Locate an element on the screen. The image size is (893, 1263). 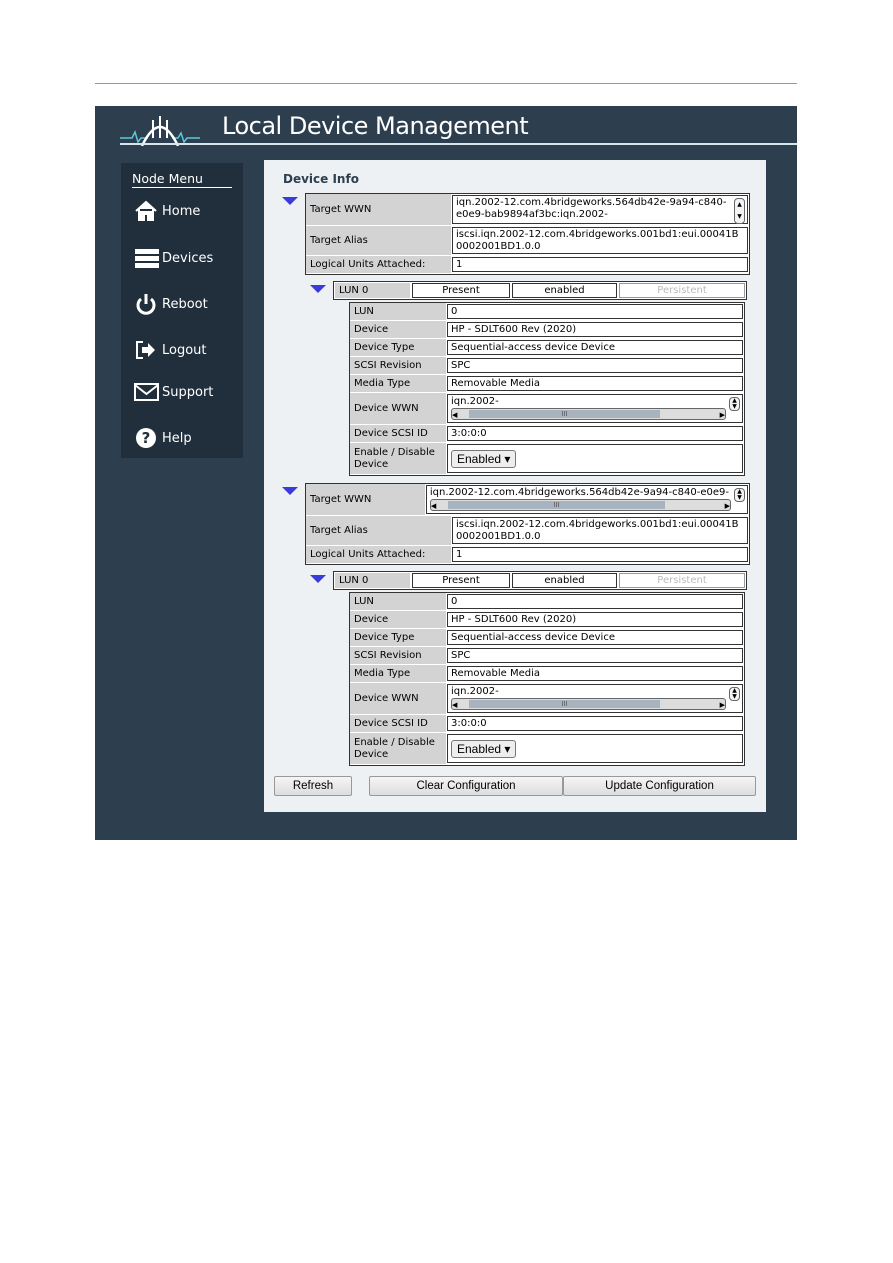
menu-item-support: Support is located at coordinates (173, 392).